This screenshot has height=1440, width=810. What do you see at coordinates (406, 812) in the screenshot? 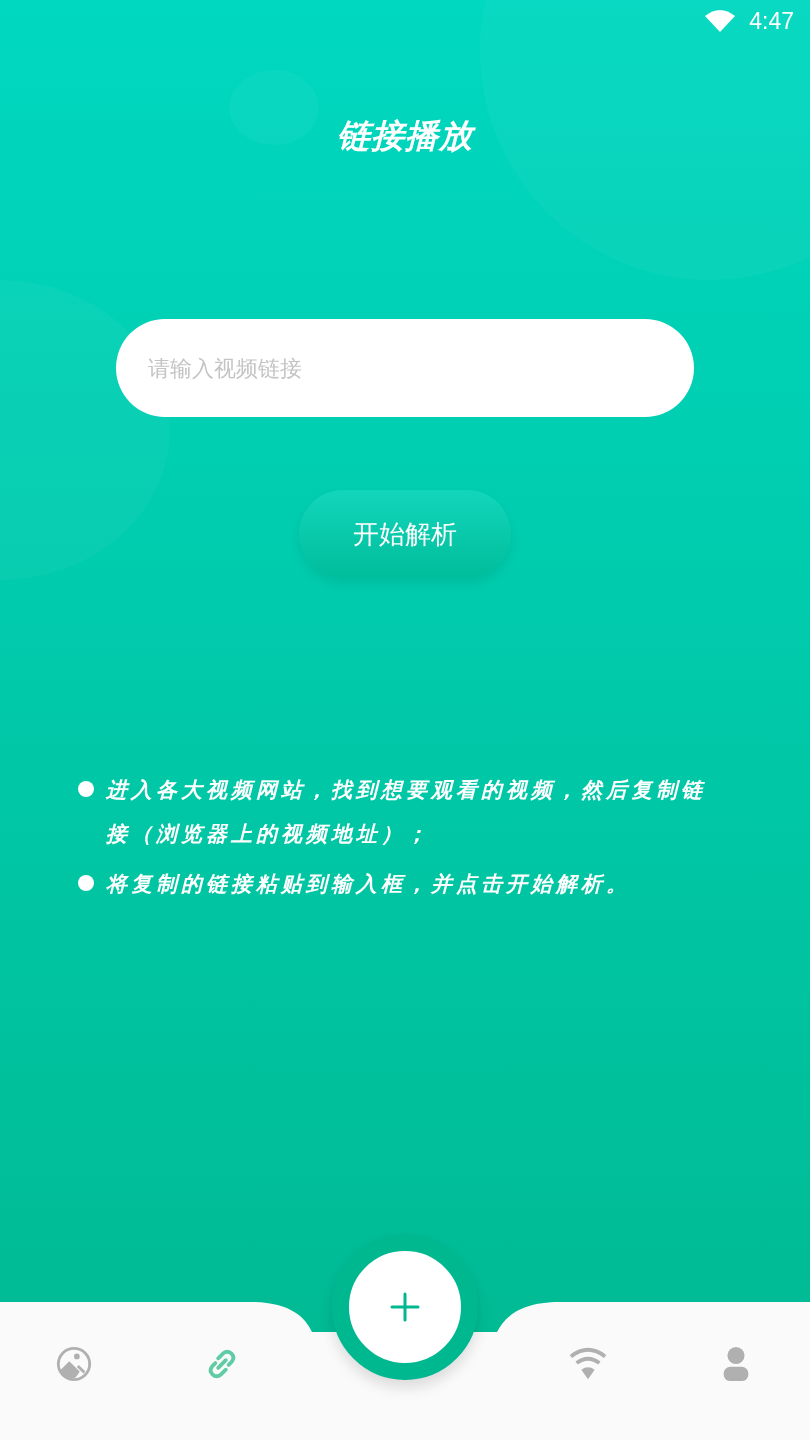
I see `instruction-text: 进入各大视频网站，找到想要观看的视频，然后复制链接（浏览器上的视频地址）；` at bounding box center [406, 812].